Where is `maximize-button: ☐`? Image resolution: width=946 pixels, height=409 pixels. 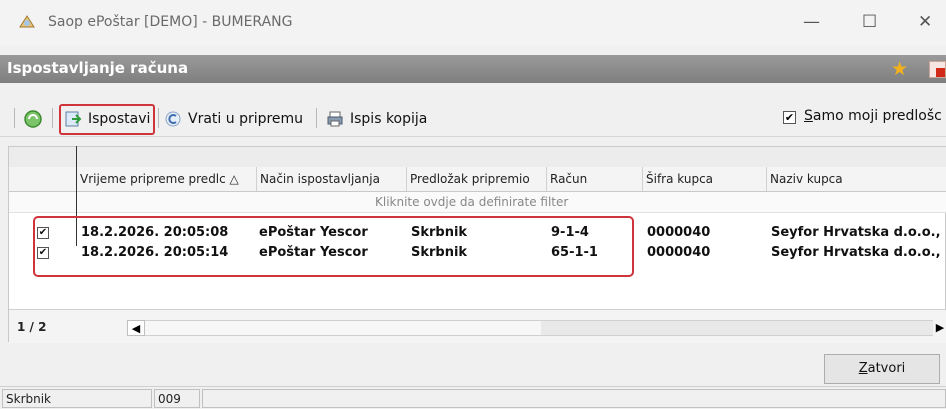
maximize-button: ☐ is located at coordinates (869, 22).